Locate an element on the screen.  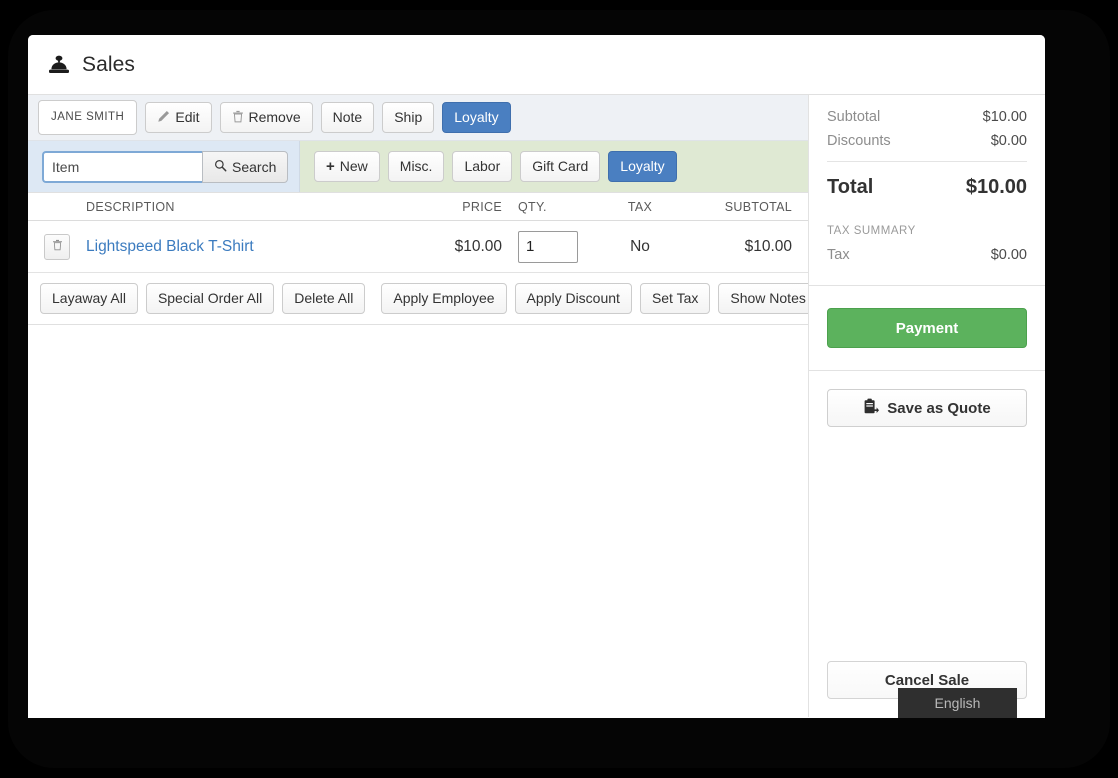
qty-input is located at coordinates (548, 246).